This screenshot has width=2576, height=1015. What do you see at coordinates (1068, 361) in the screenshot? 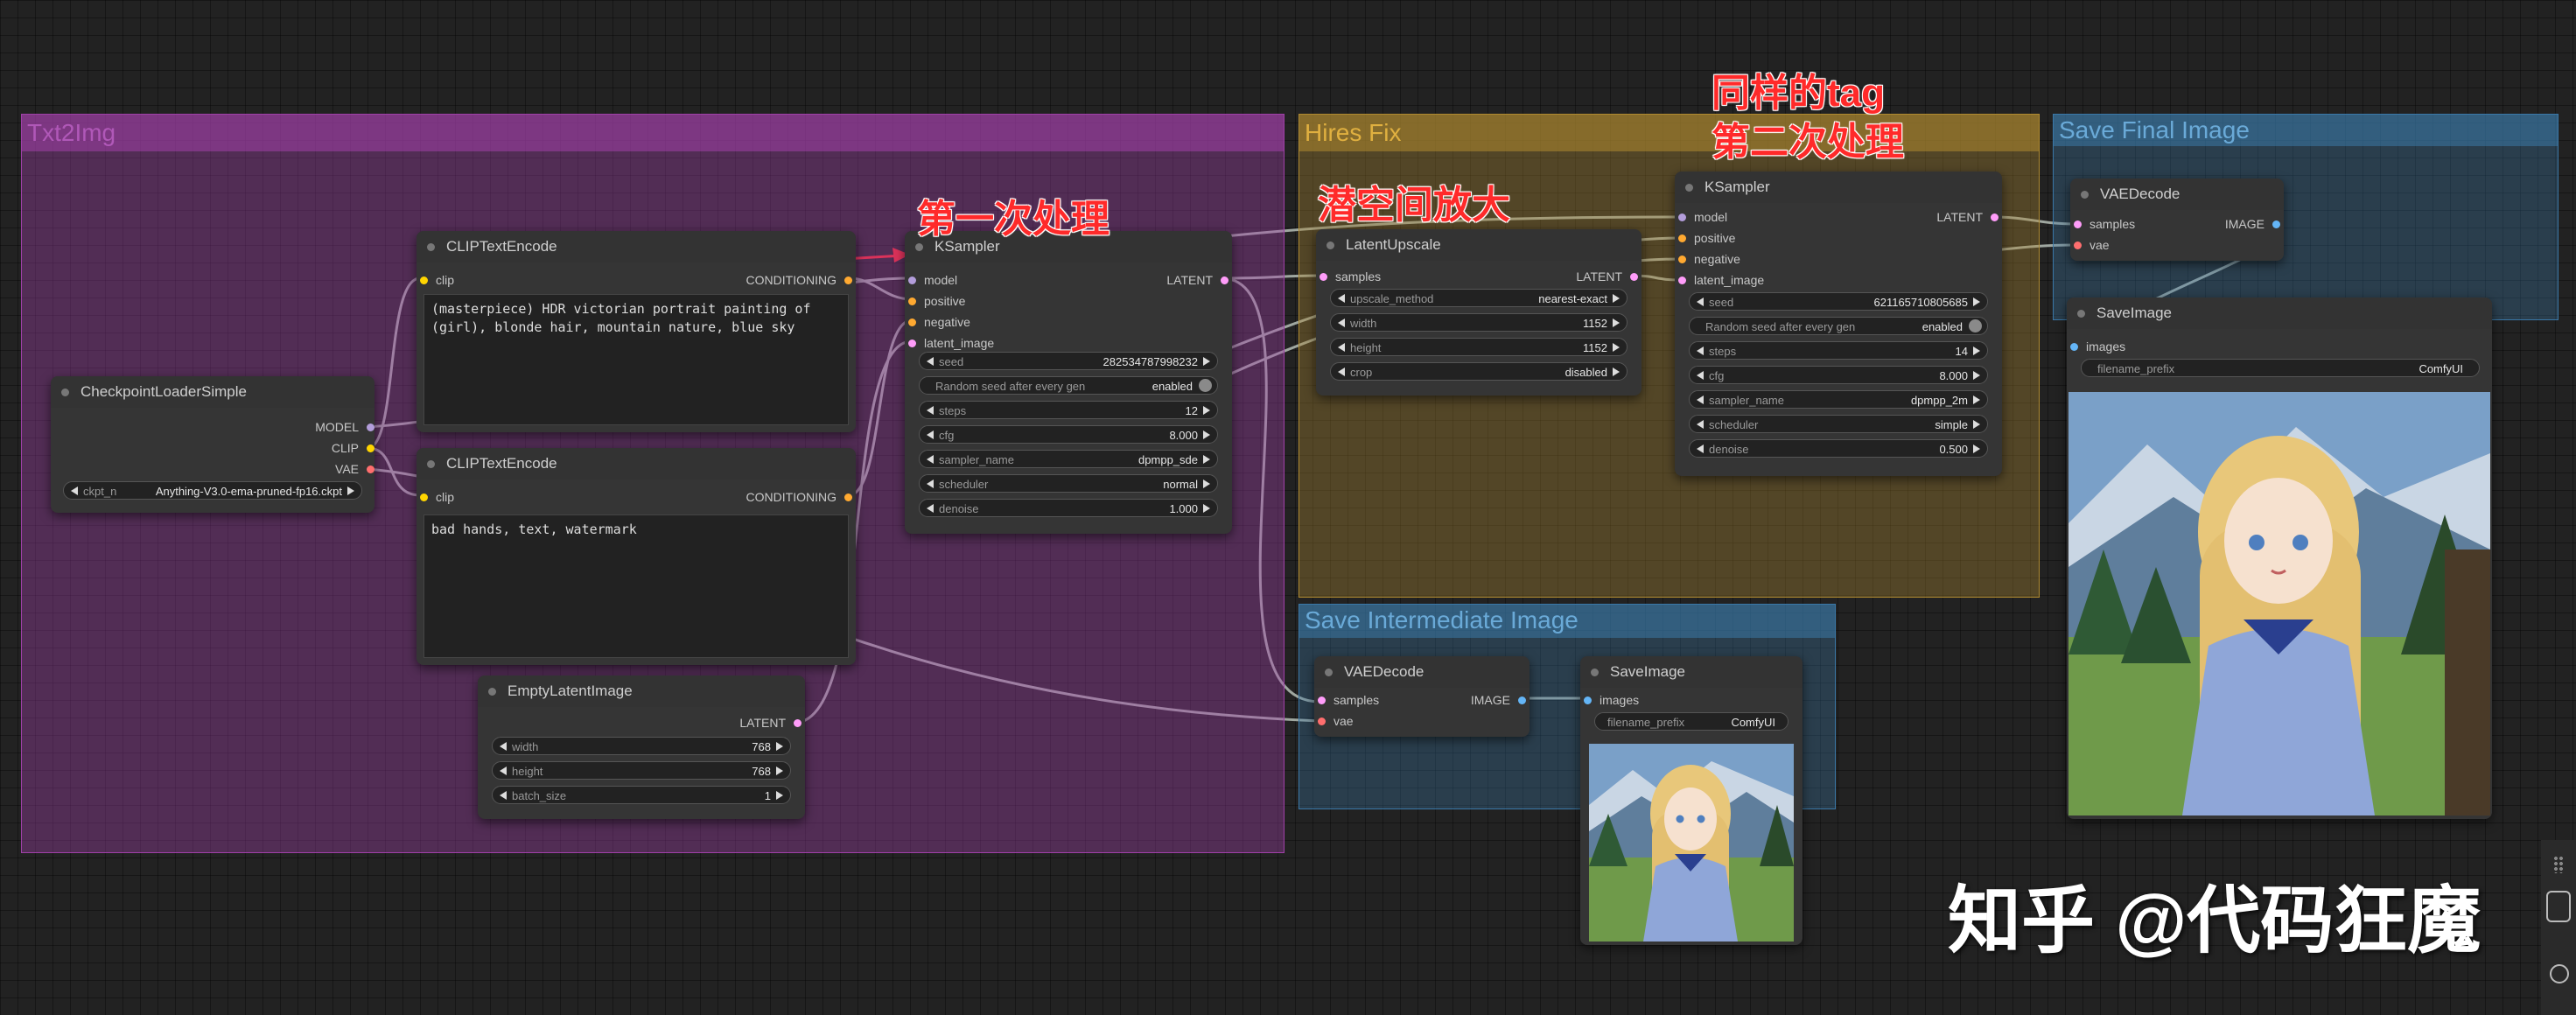
I see `seed-widget: seed 282534787998232` at bounding box center [1068, 361].